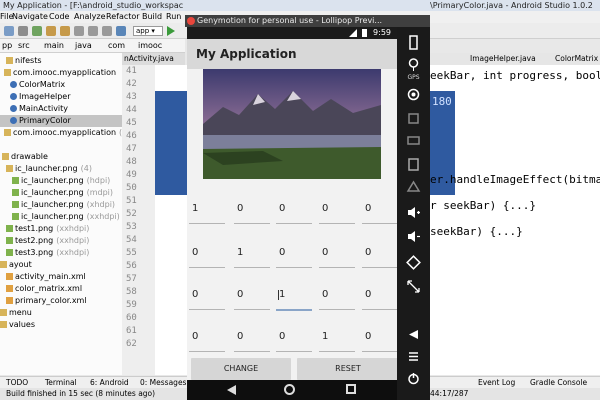  What do you see at coordinates (413, 42) in the screenshot?
I see `battery-widget-icon` at bounding box center [413, 42].